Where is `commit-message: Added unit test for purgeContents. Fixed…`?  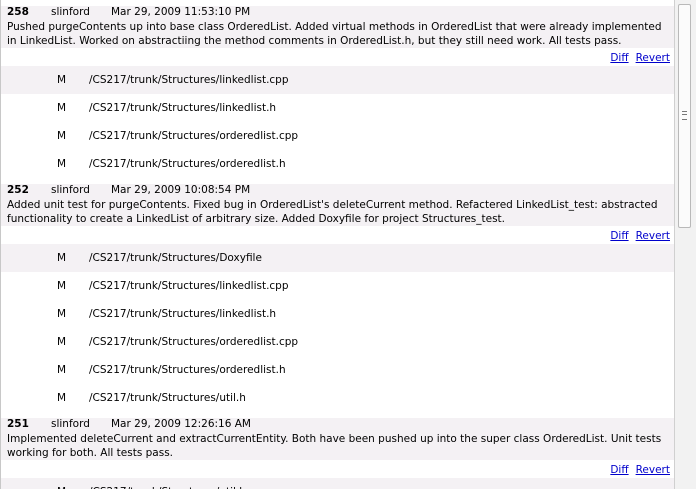 commit-message: Added unit test for purgeContents. Fixed… is located at coordinates (337, 212).